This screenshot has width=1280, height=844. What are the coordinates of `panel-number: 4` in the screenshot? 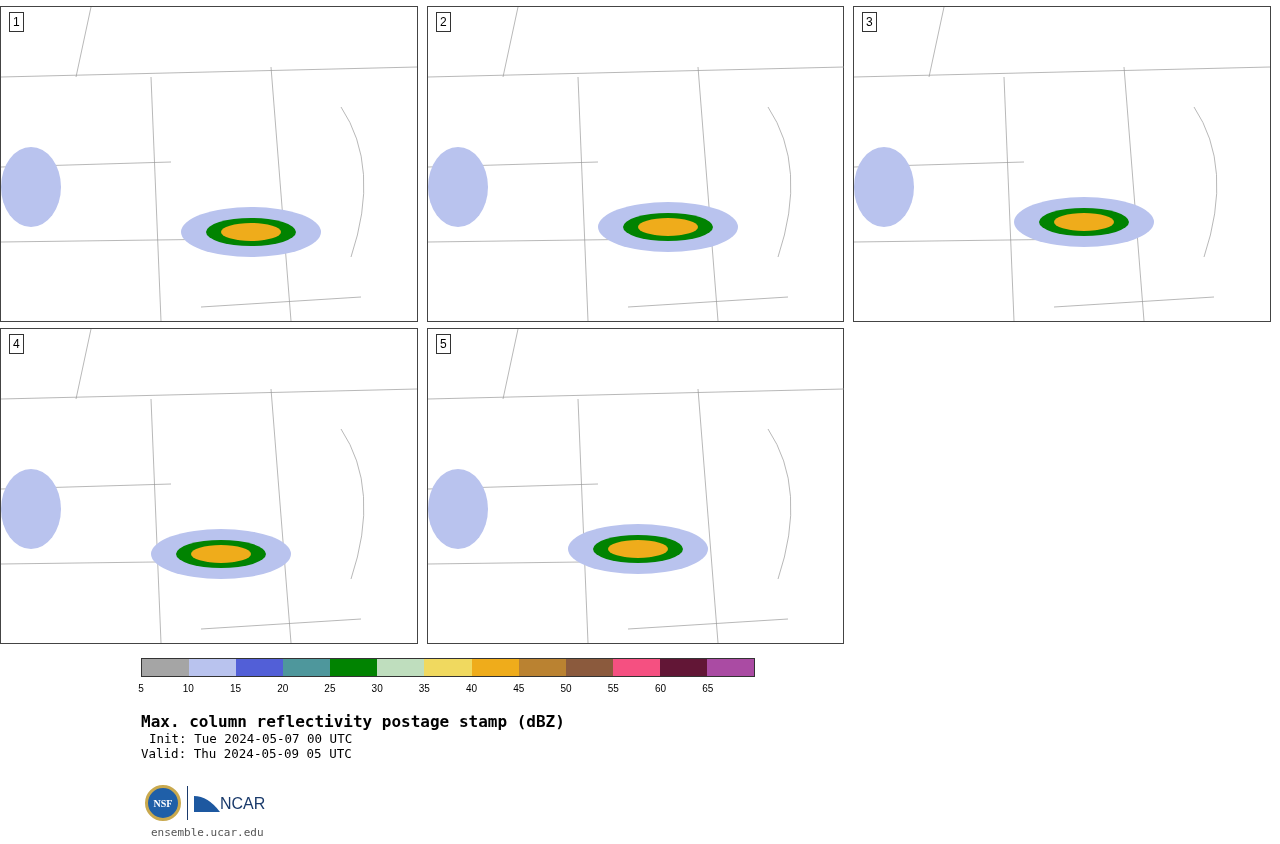 It's located at (16, 344).